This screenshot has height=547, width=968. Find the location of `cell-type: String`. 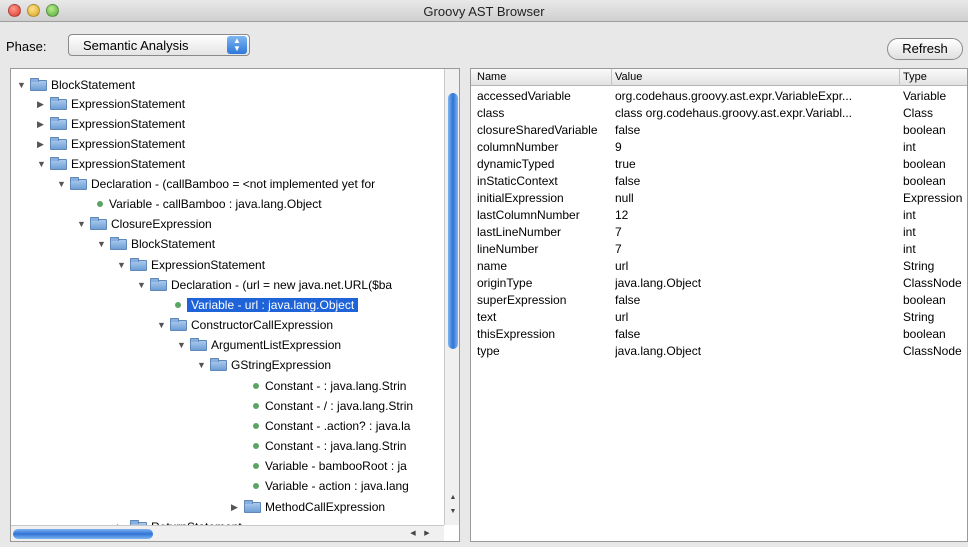

cell-type: String is located at coordinates (919, 266).